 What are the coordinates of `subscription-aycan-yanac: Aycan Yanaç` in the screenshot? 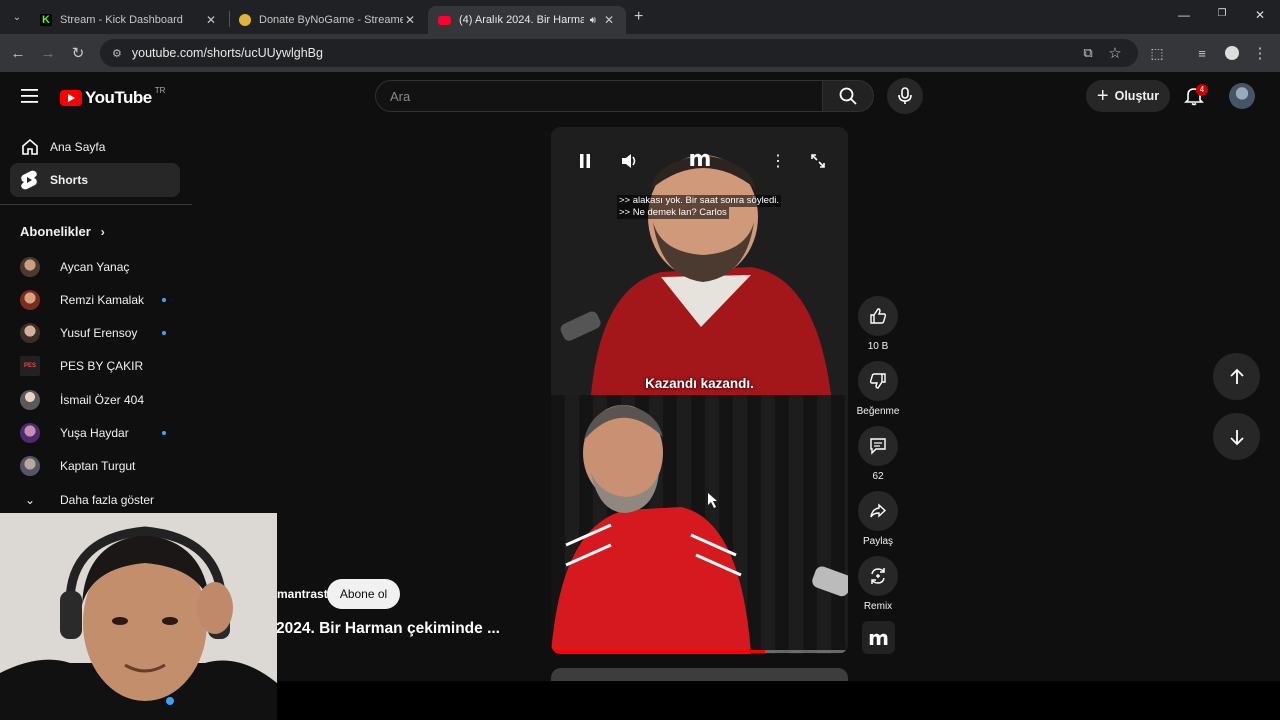 It's located at (95, 267).